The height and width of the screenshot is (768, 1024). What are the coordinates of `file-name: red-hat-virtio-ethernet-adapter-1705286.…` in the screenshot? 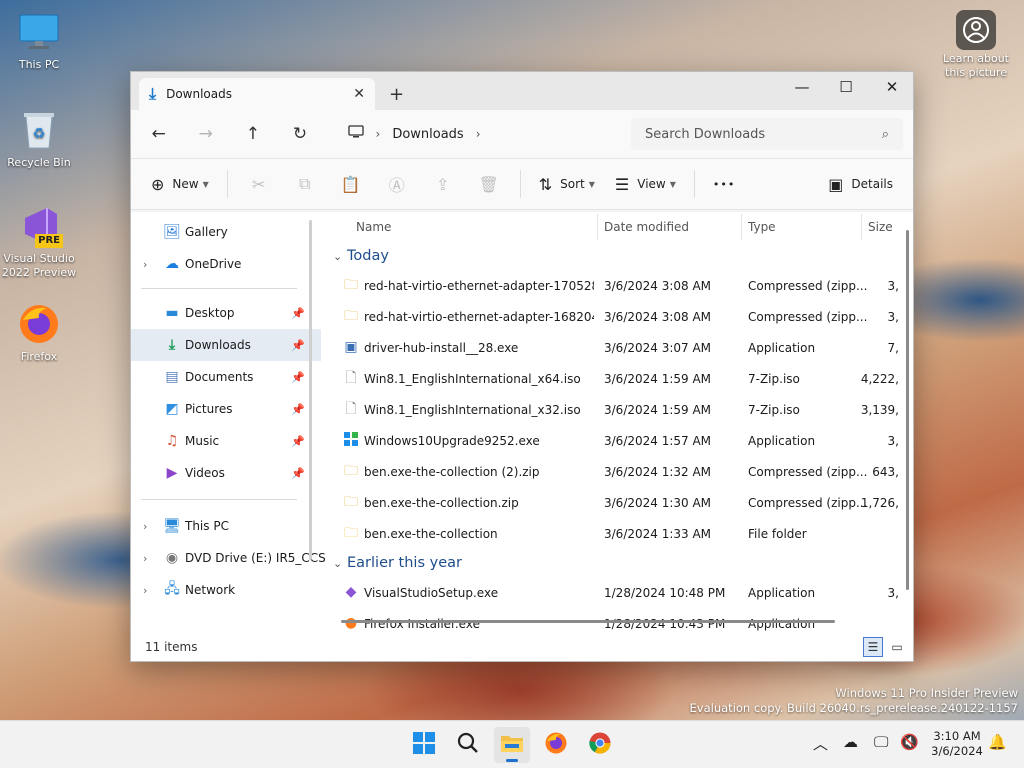 It's located at (479, 286).